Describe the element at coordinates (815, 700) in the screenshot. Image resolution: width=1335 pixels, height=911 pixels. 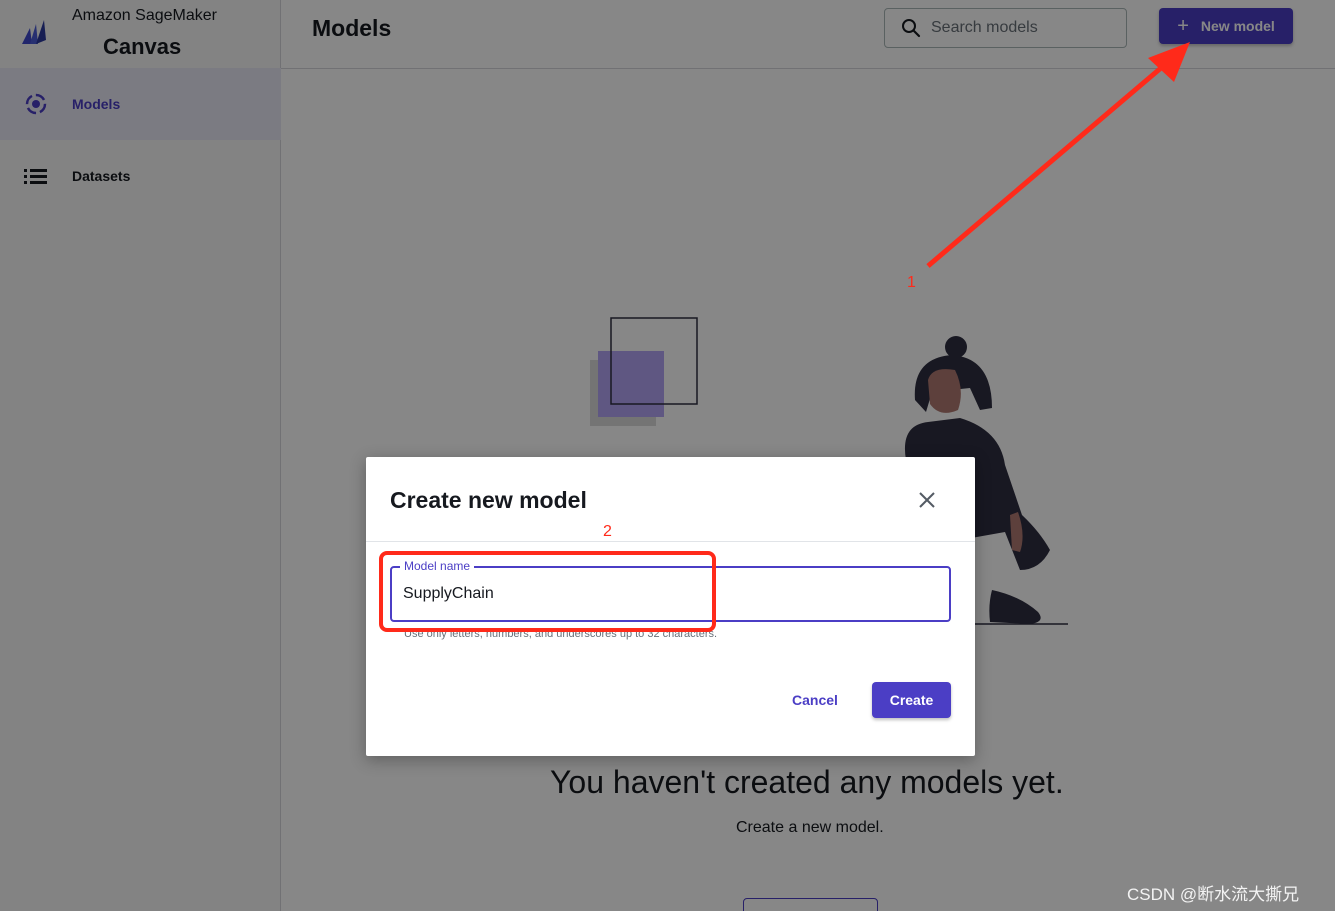
I see `cancel-button: Cancel` at that location.